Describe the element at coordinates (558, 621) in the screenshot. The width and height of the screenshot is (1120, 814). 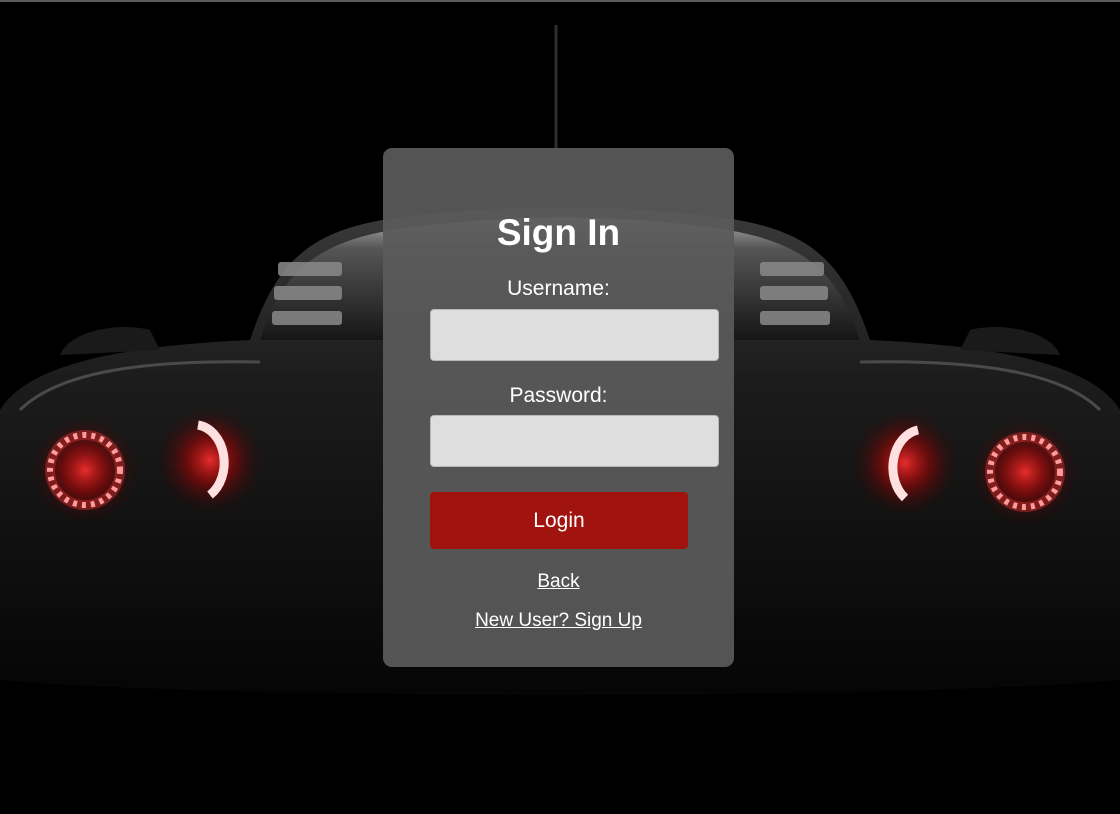
I see `signup-link: New User? Sign Up` at that location.